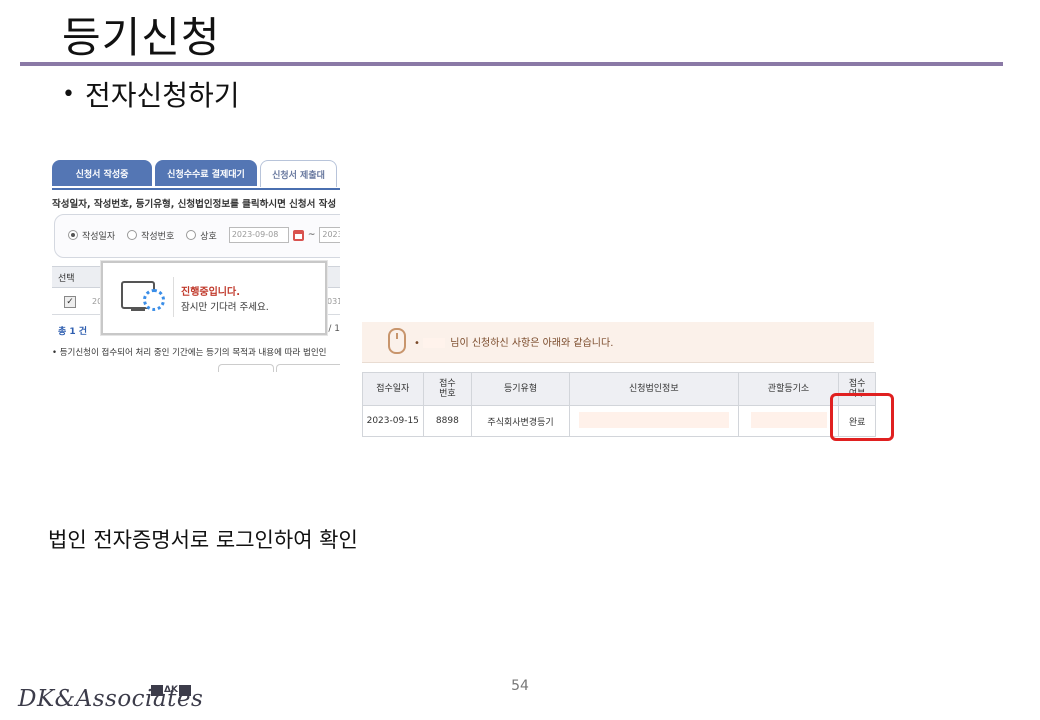 The height and width of the screenshot is (720, 1040). I want to click on page-indicator: / 1, so click(334, 329).